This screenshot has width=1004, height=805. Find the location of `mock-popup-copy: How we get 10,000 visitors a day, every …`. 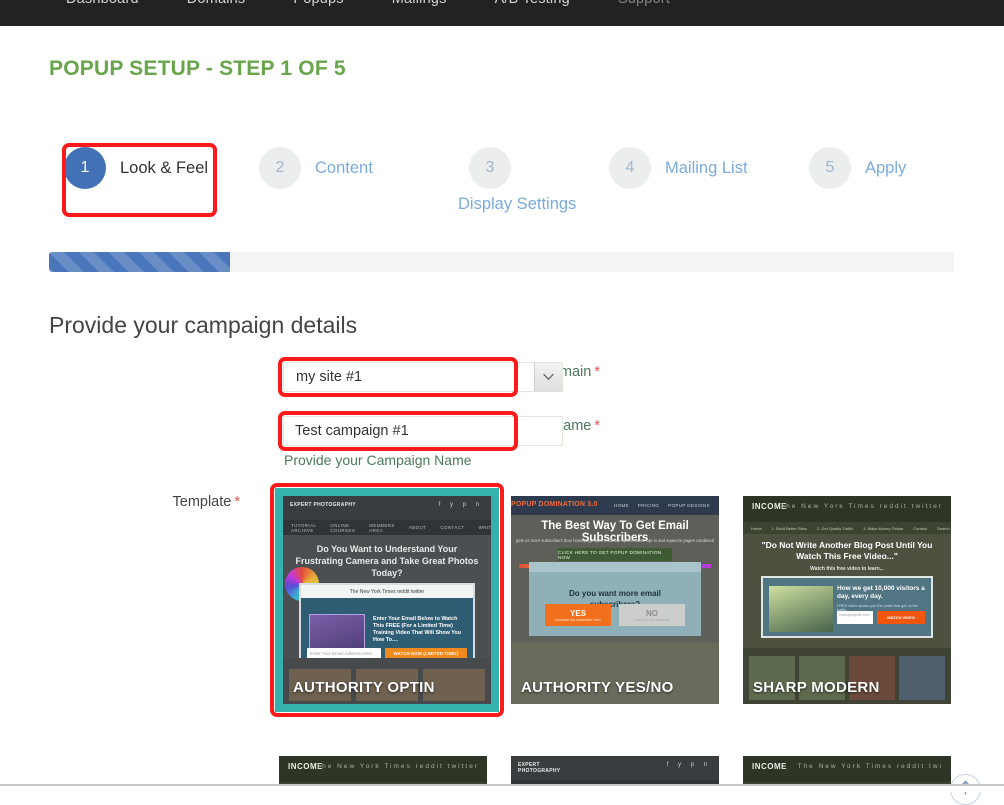

mock-popup-copy: How we get 10,000 visitors a day, every … is located at coordinates (881, 592).